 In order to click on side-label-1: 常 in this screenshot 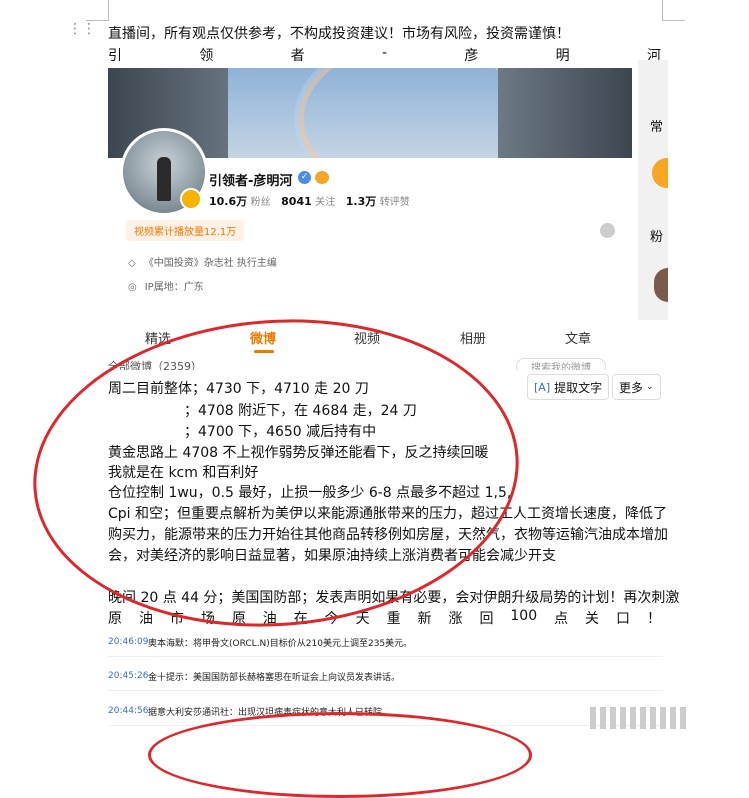, I will do `click(657, 127)`.